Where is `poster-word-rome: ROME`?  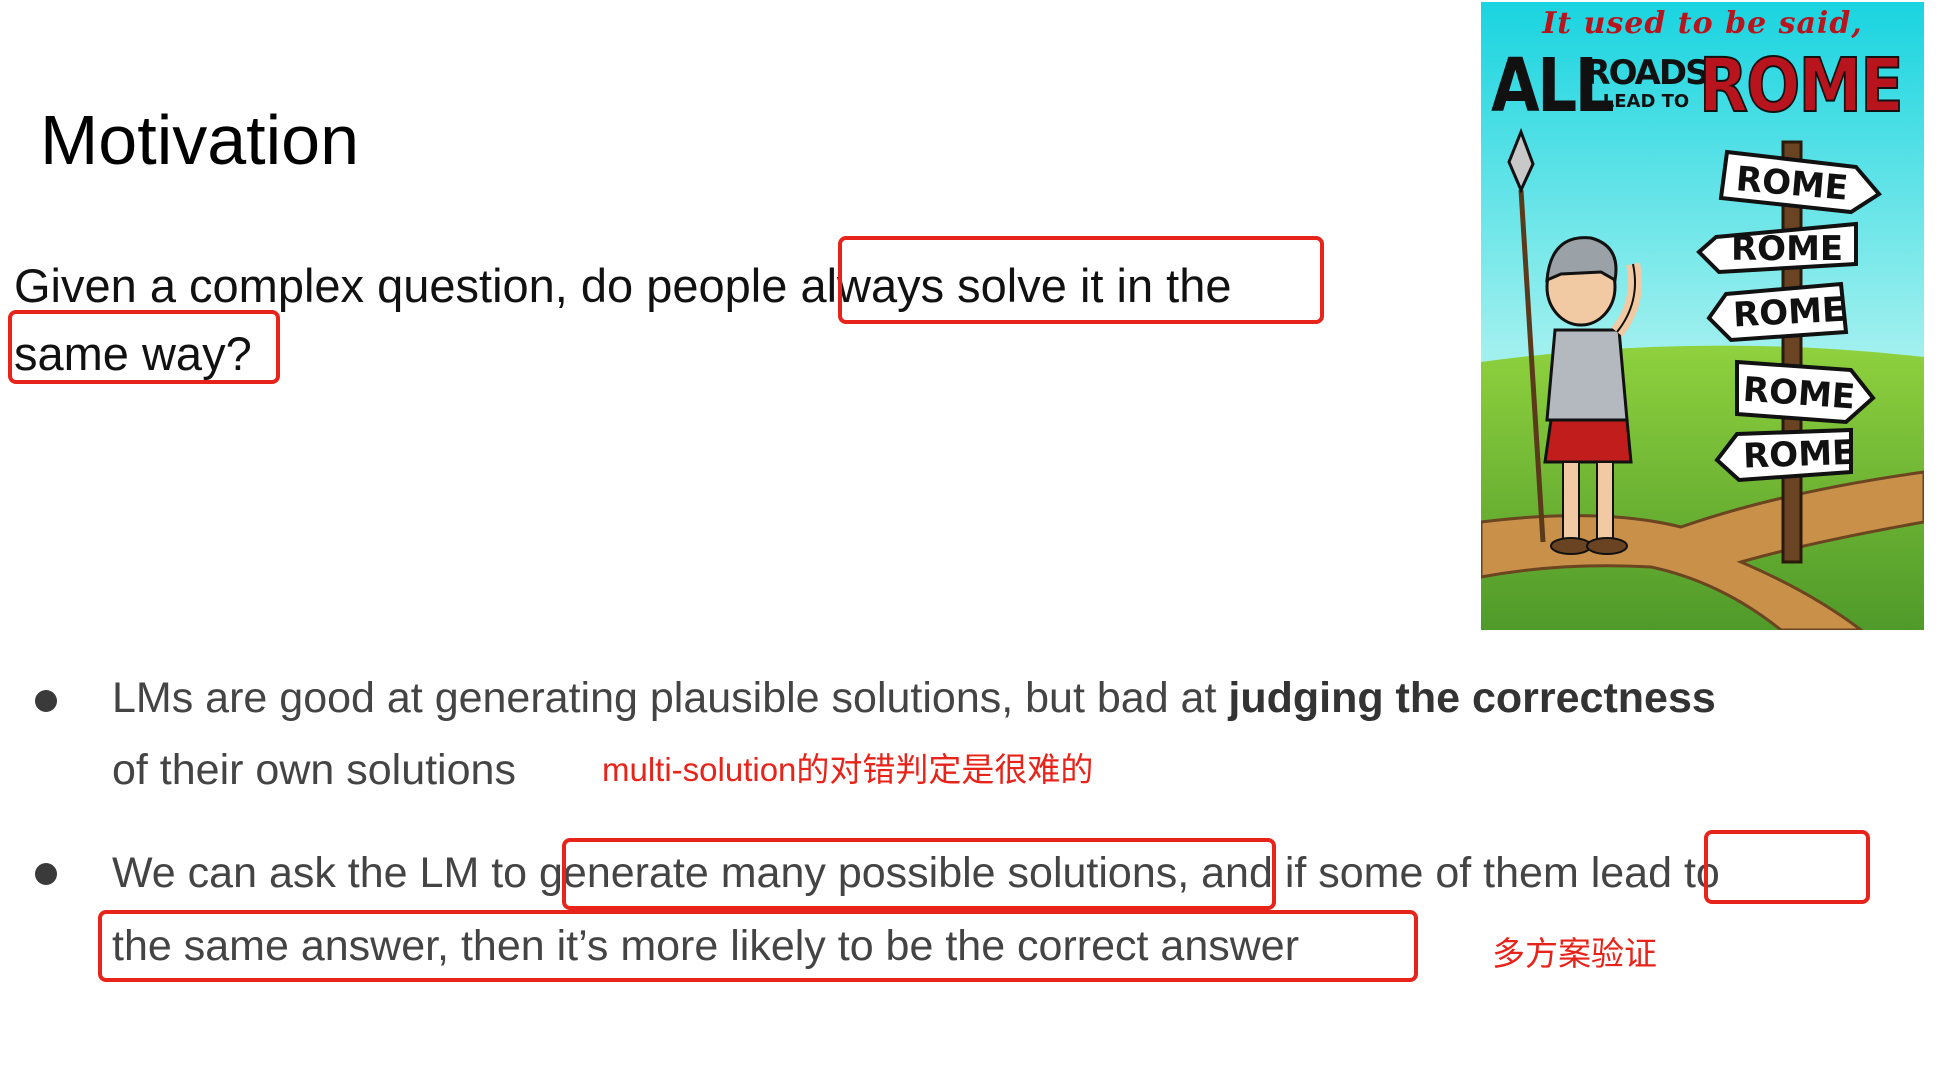 poster-word-rome: ROME is located at coordinates (1801, 86).